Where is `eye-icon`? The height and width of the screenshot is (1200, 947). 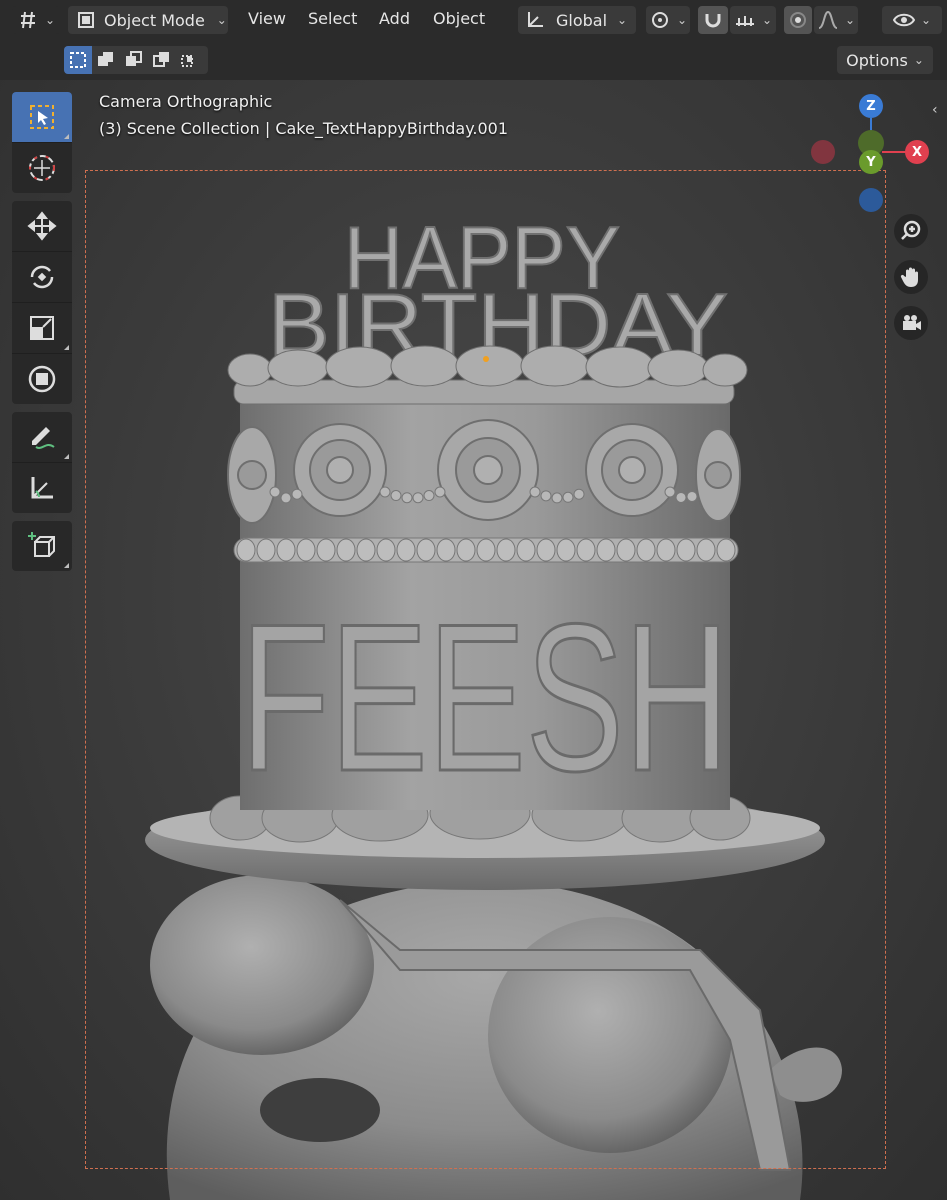
eye-icon is located at coordinates (903, 20).